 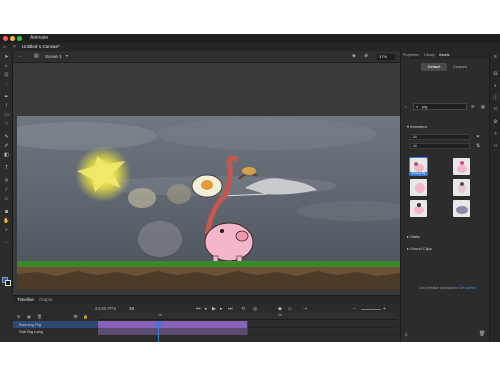 I want to click on color-panel-icon: ◐, so click(x=495, y=86).